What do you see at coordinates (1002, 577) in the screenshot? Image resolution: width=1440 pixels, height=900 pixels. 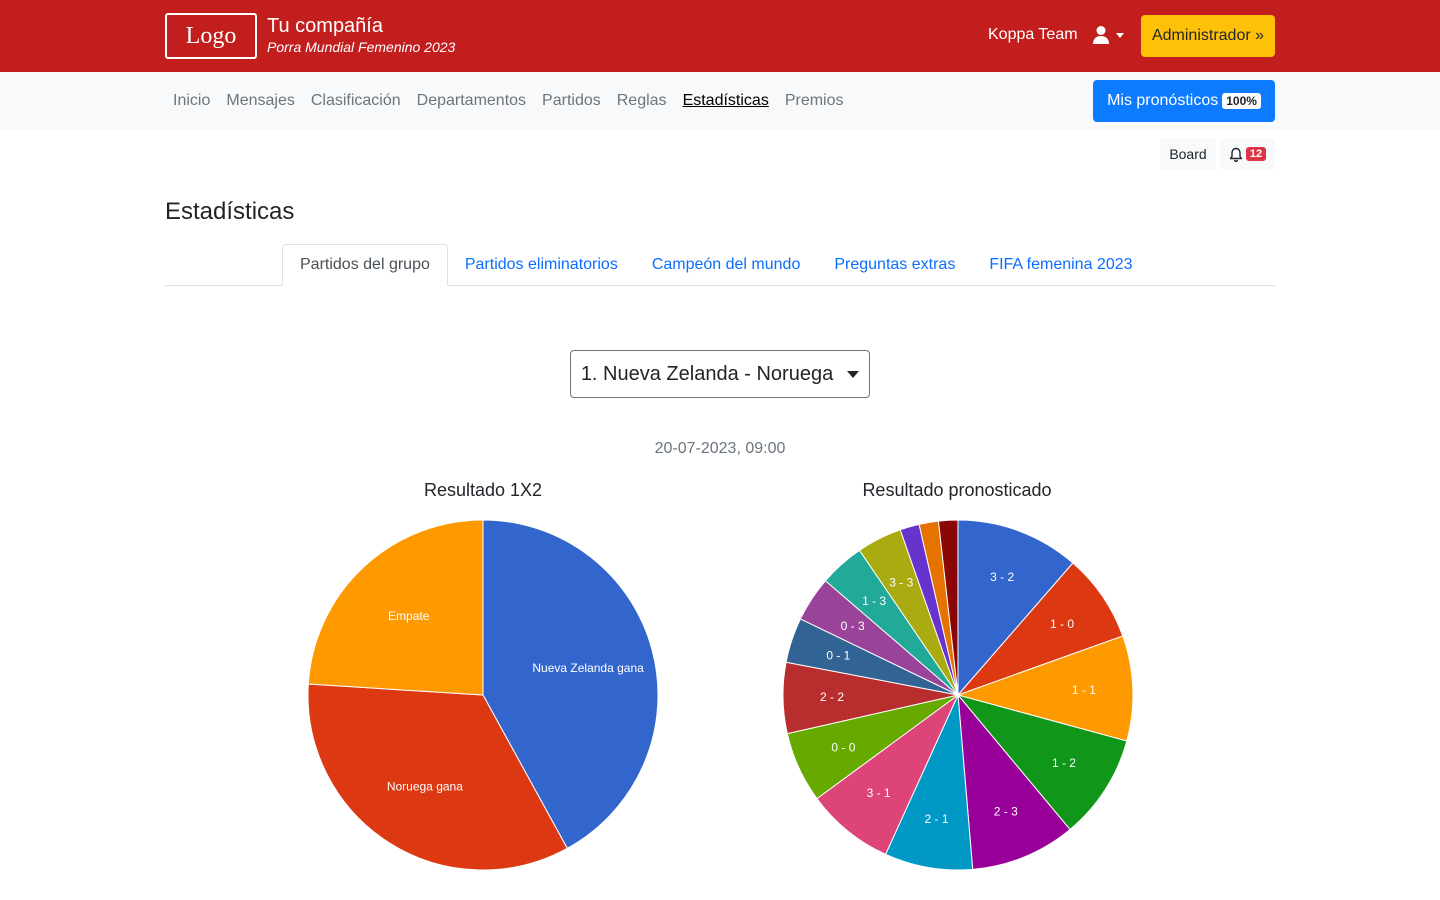 I see `pie-slice-label: 3 - 2` at bounding box center [1002, 577].